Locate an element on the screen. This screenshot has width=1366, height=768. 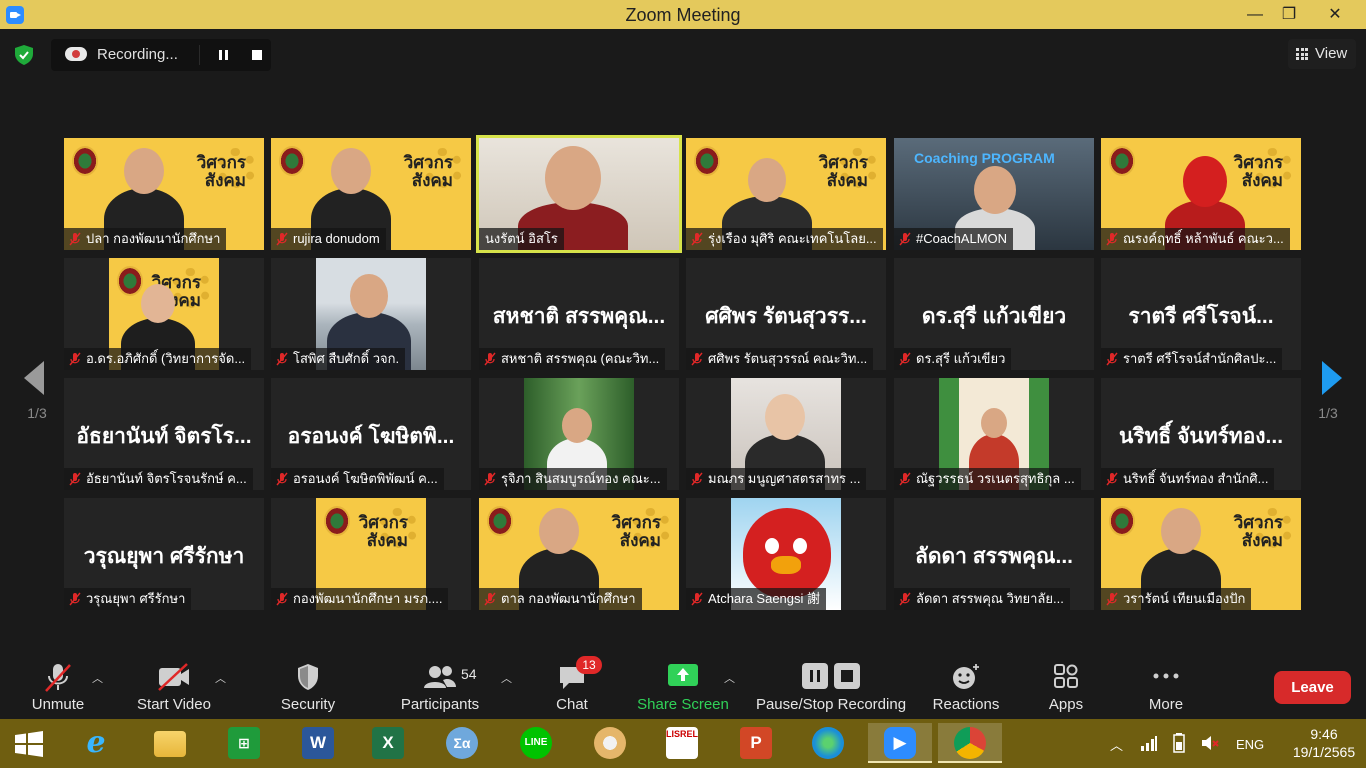
more-label: More is located at coordinates (1166, 704).